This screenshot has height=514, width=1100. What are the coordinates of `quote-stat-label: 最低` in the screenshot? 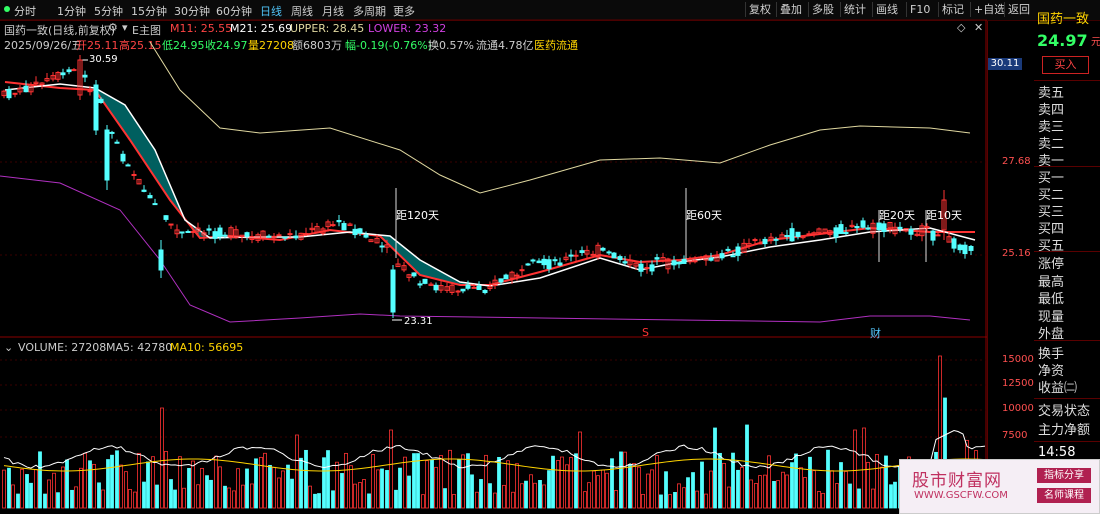 It's located at (1051, 299).